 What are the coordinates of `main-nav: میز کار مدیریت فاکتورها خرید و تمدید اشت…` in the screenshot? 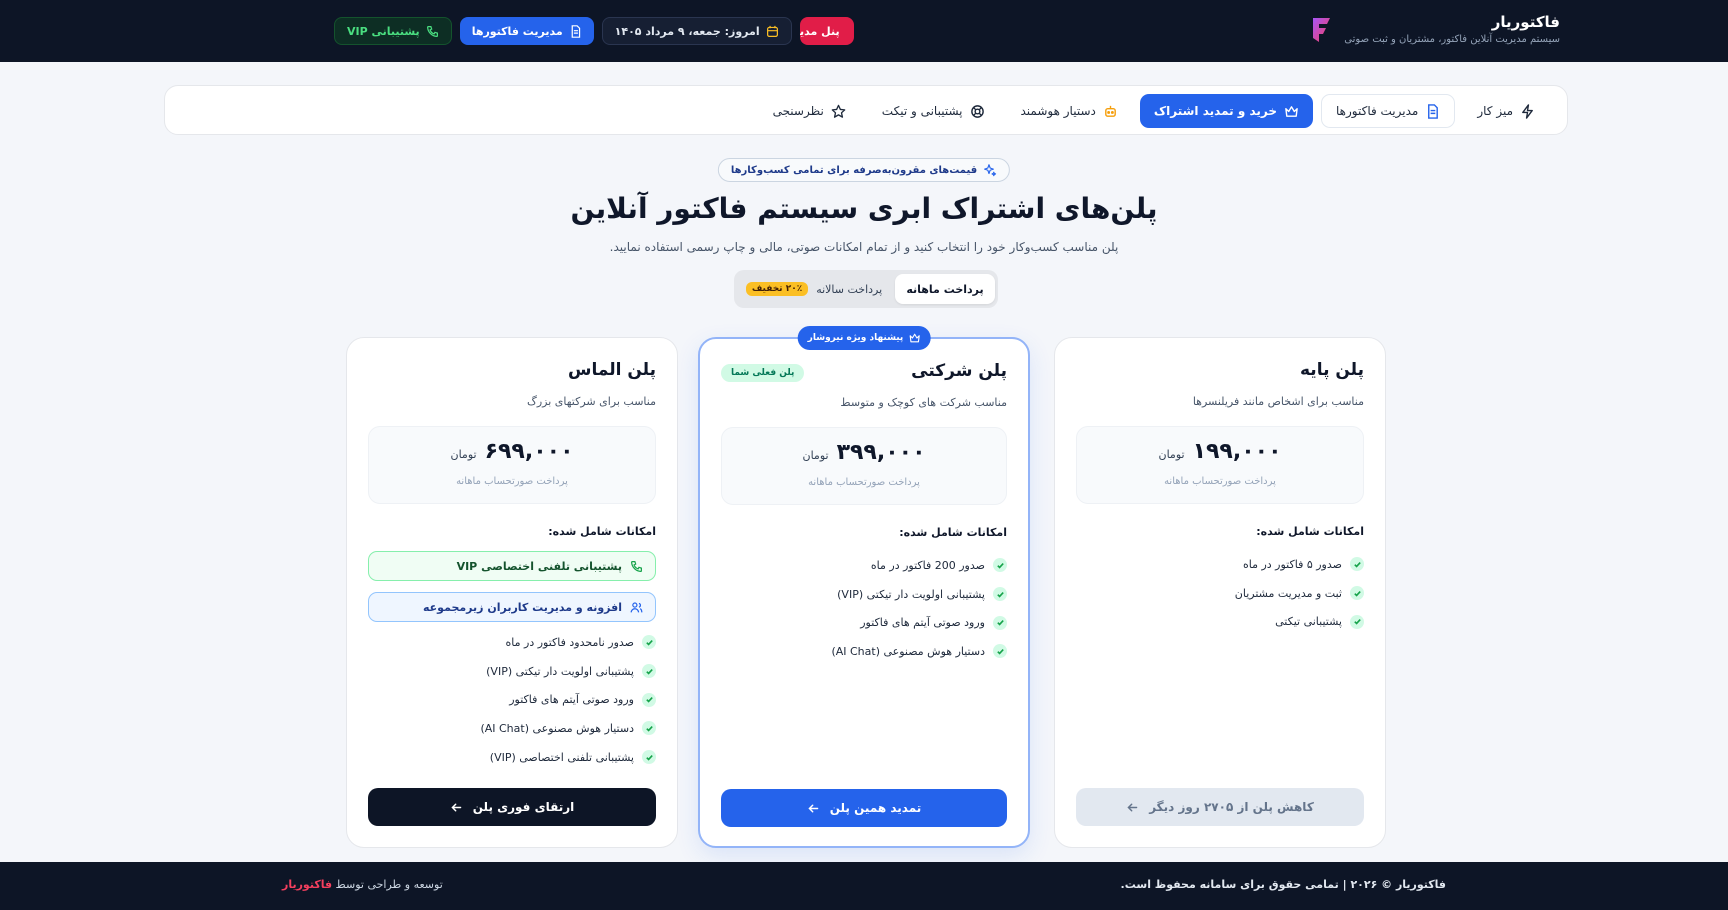 It's located at (866, 110).